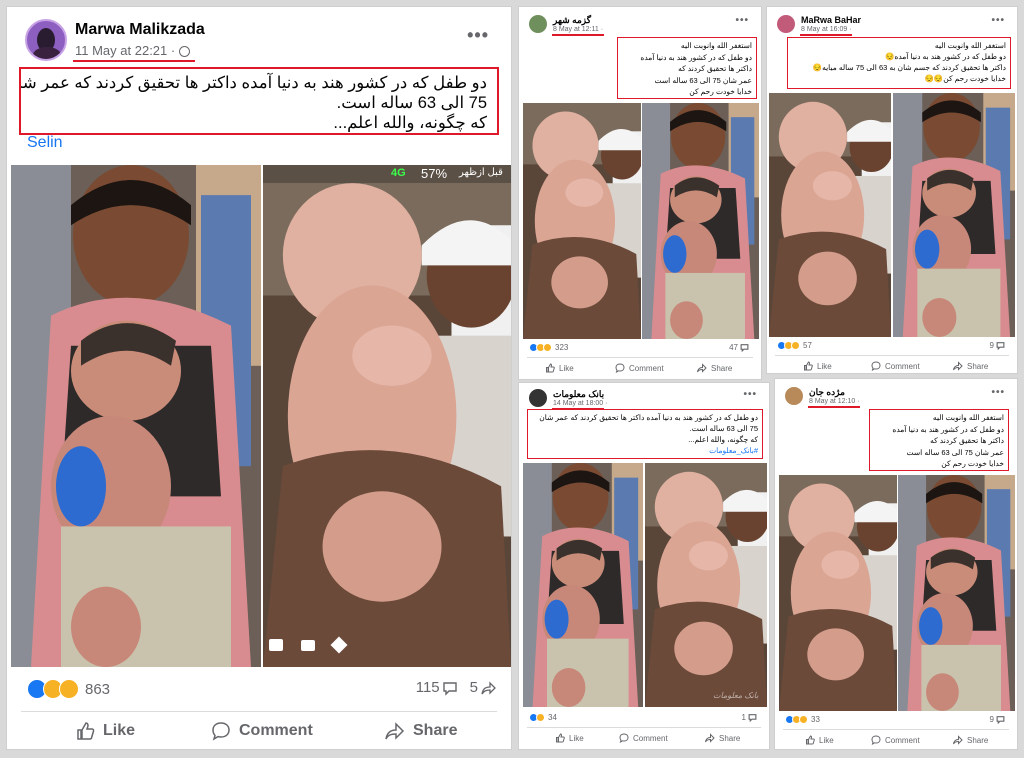  Describe the element at coordinates (578, 29) in the screenshot. I see `post-date: 8 May at 12:11 ·` at that location.